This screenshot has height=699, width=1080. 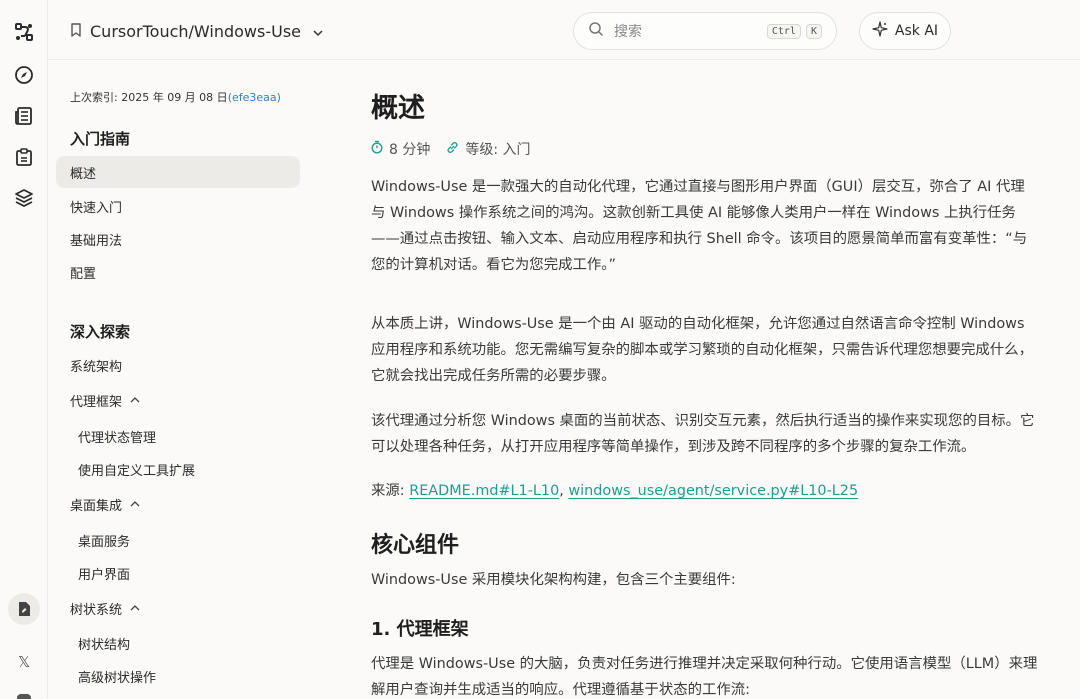 I want to click on top-bar: CursorTouch/Windows-Use 搜索 Ctrl K Ask AI, so click(x=564, y=30).